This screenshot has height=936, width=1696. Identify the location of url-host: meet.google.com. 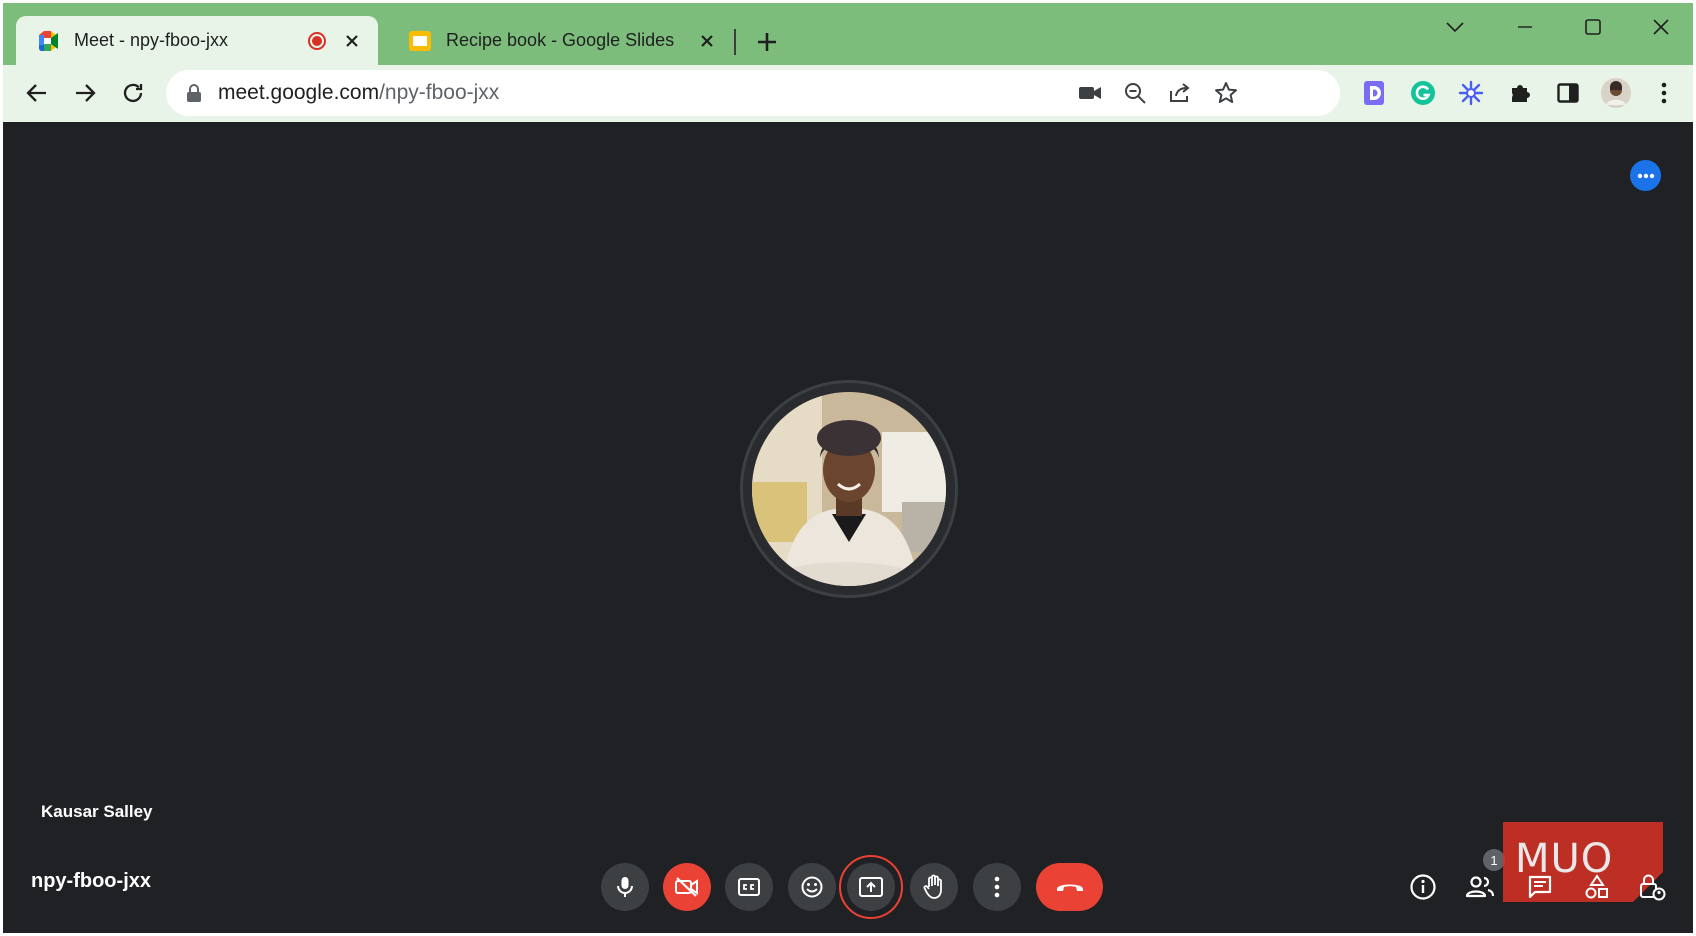
(299, 92).